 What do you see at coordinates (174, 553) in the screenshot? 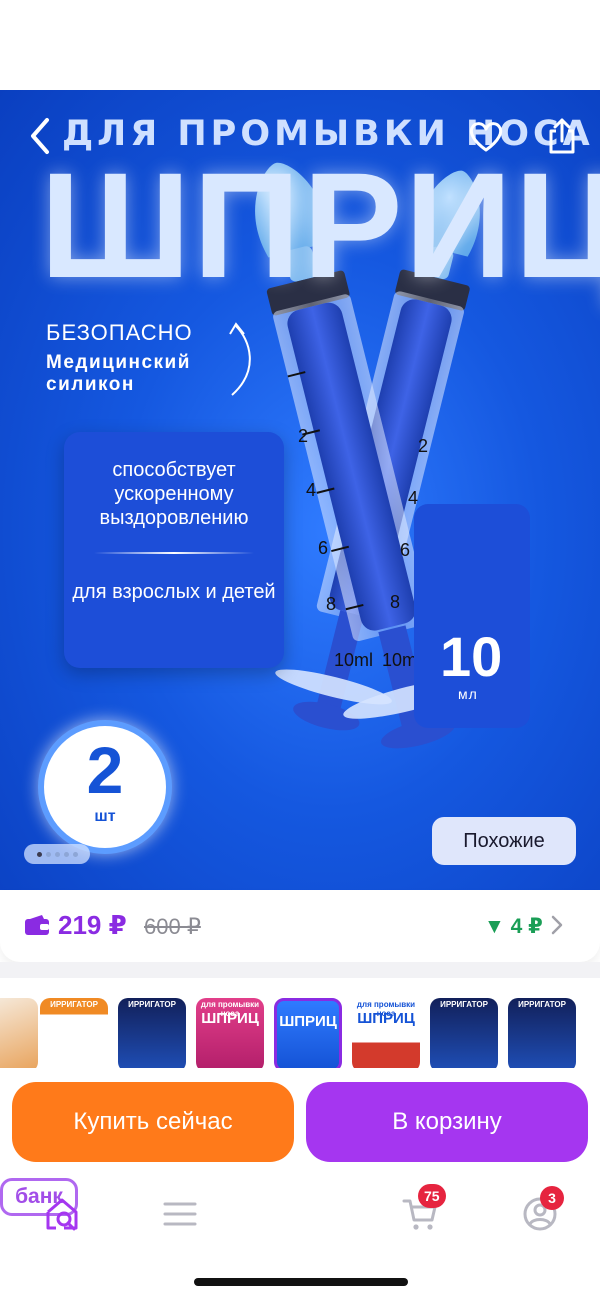
I see `divider` at bounding box center [174, 553].